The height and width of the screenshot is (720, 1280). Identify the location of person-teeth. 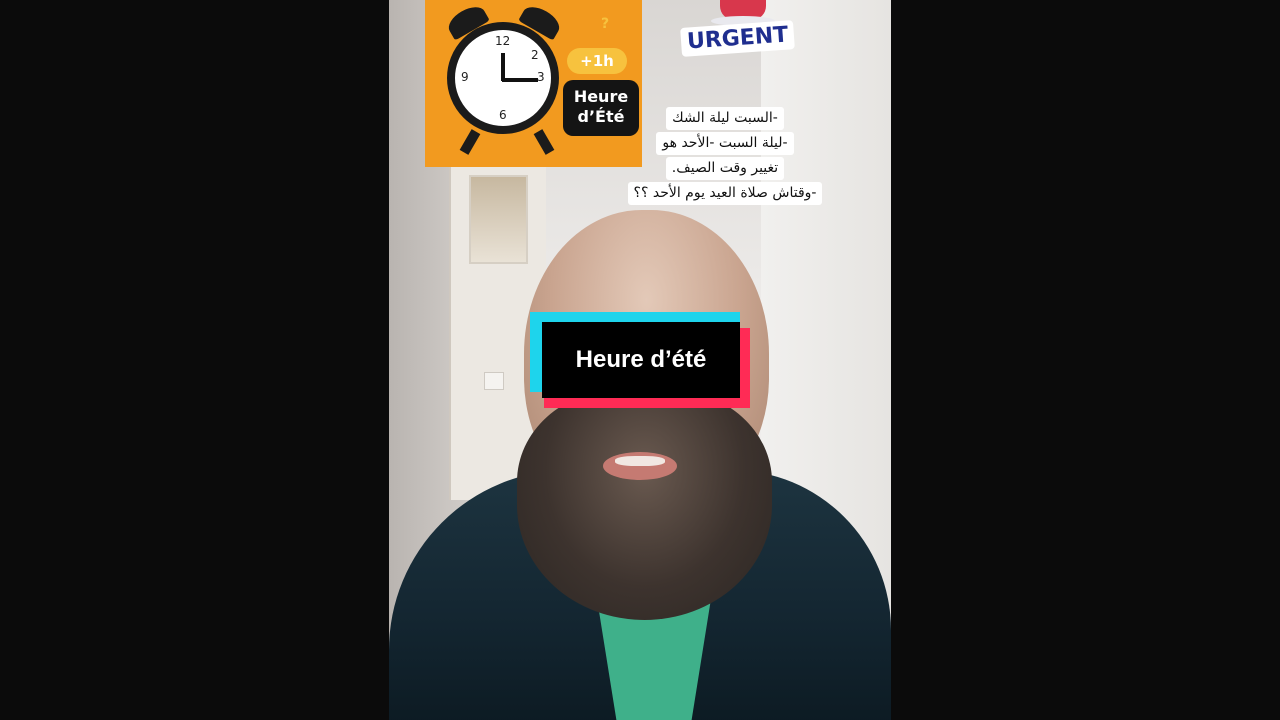
(640, 461).